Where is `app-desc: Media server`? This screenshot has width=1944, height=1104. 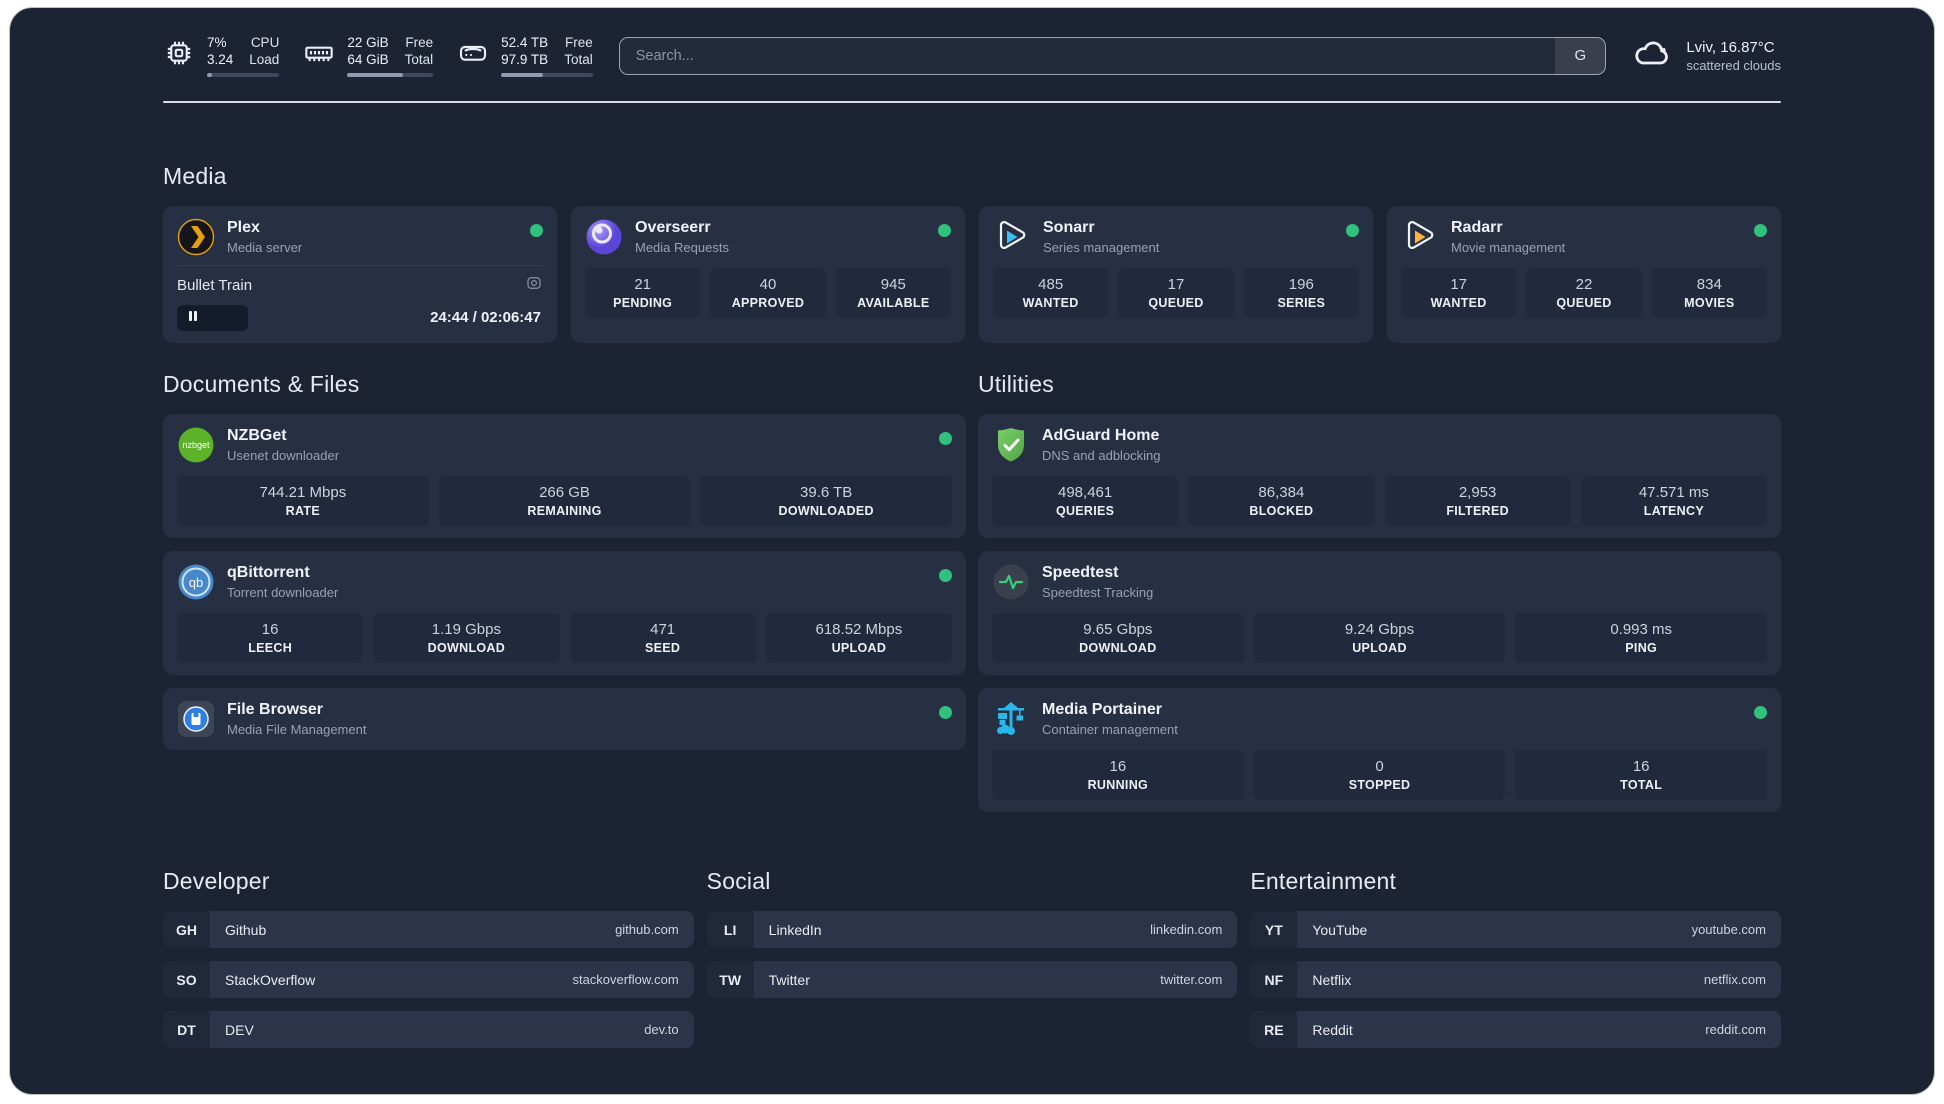
app-desc: Media server is located at coordinates (265, 247).